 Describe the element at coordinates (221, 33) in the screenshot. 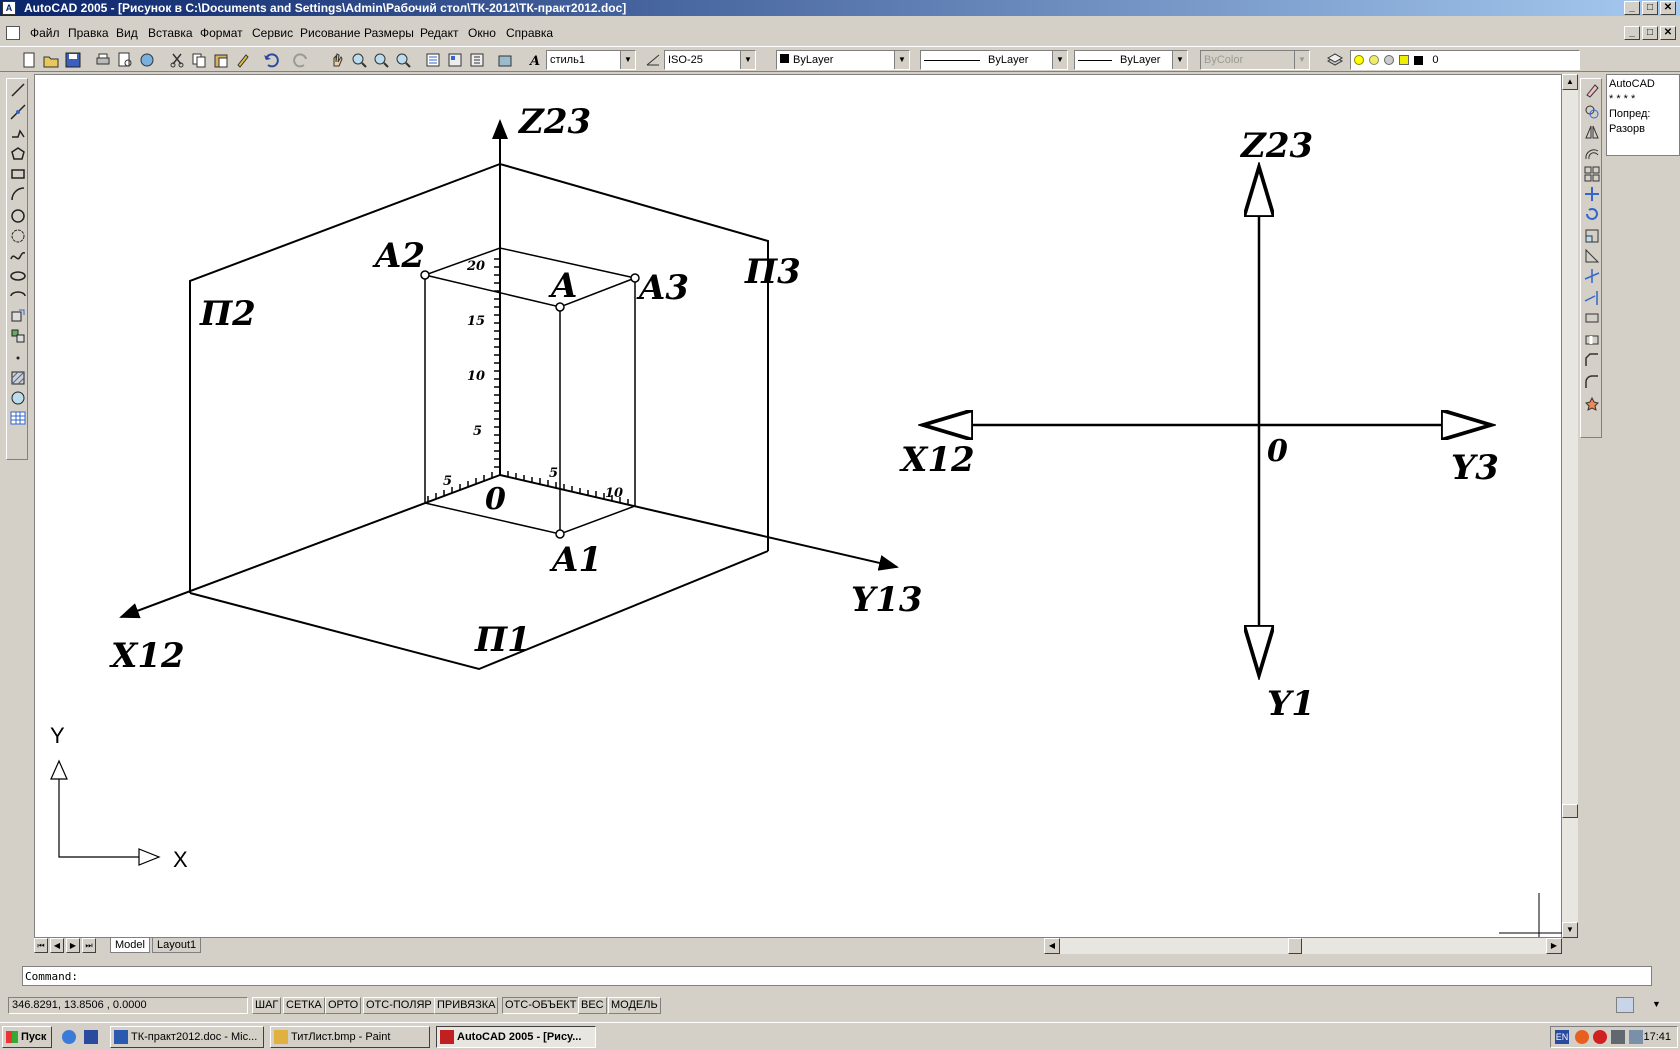

I see `menu-format: Формат` at that location.